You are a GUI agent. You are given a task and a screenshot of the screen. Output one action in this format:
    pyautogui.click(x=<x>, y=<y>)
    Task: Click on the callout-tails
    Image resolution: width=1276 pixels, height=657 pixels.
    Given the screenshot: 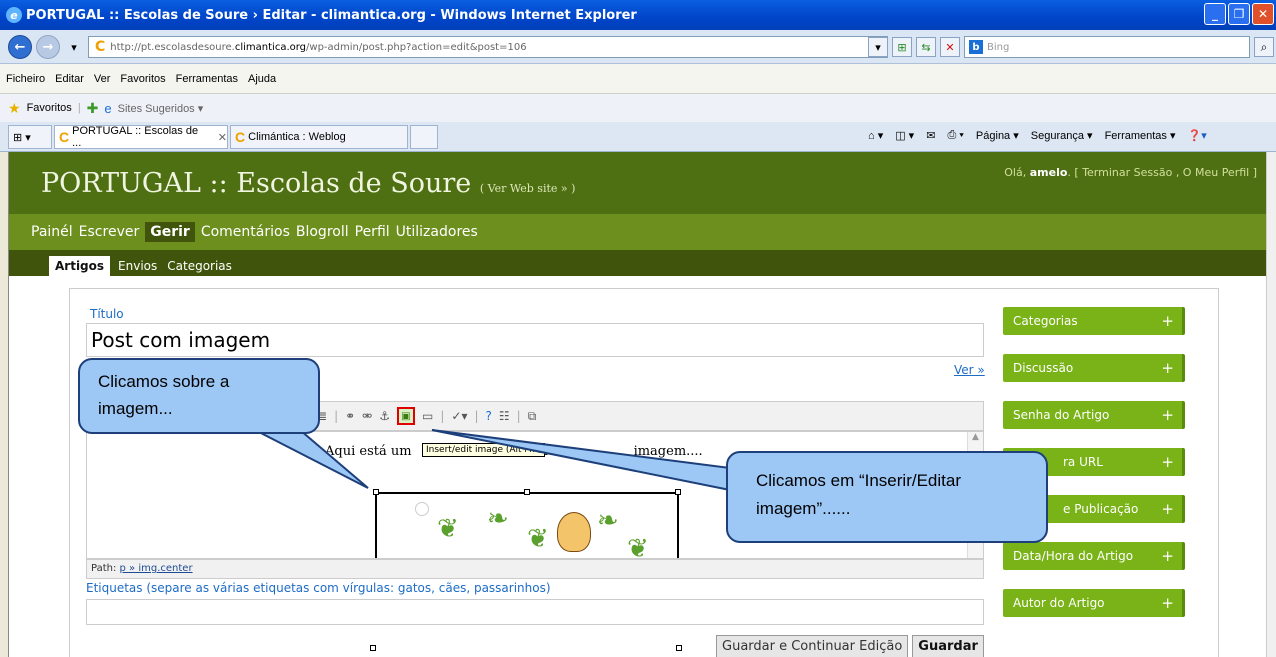 What is the action you would take?
    pyautogui.click(x=492, y=460)
    